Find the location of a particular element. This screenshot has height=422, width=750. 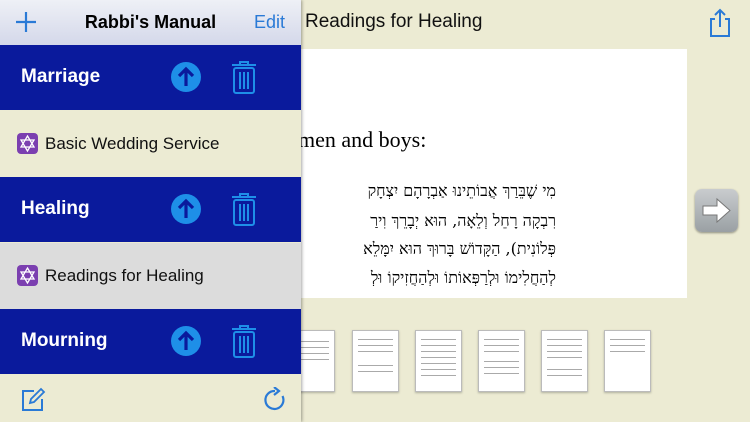

share-icon is located at coordinates (720, 23).